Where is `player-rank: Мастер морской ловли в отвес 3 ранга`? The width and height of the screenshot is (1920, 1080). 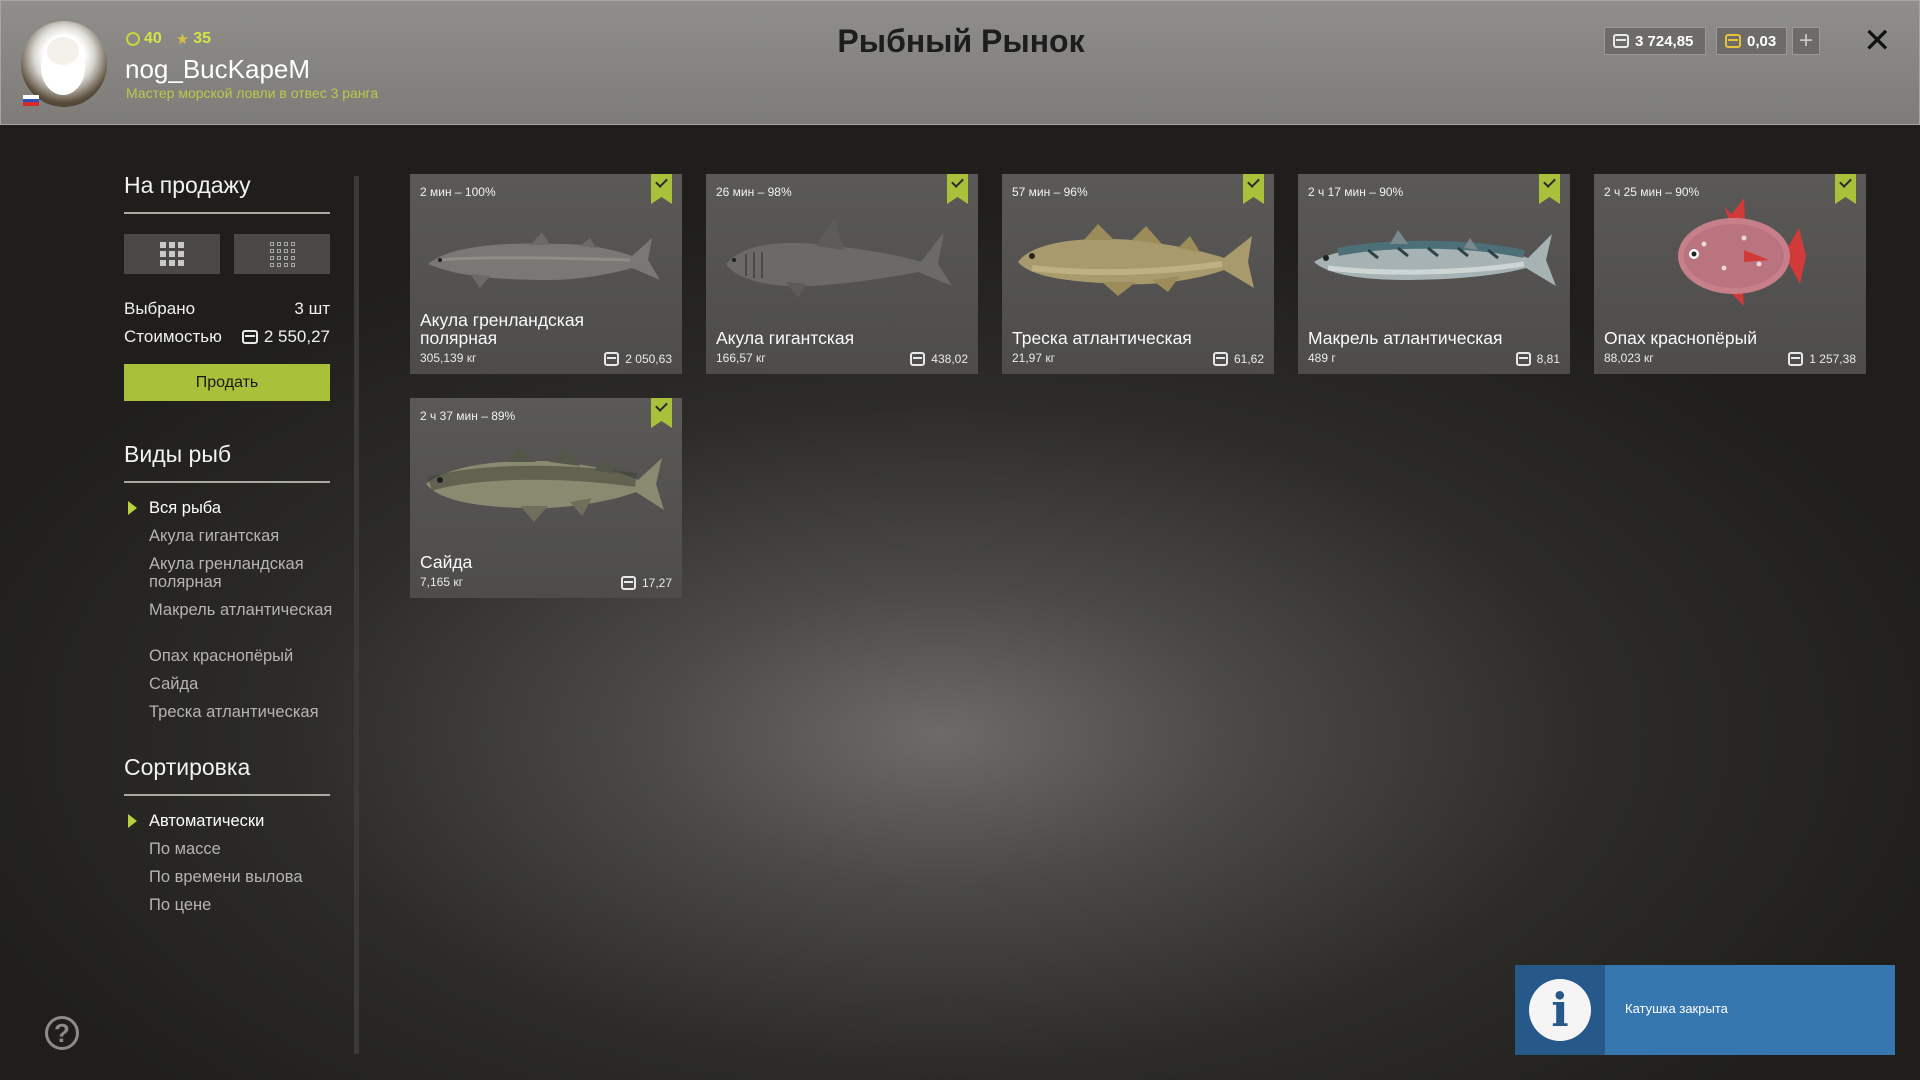
player-rank: Мастер морской ловли в отвес 3 ранга is located at coordinates (252, 93).